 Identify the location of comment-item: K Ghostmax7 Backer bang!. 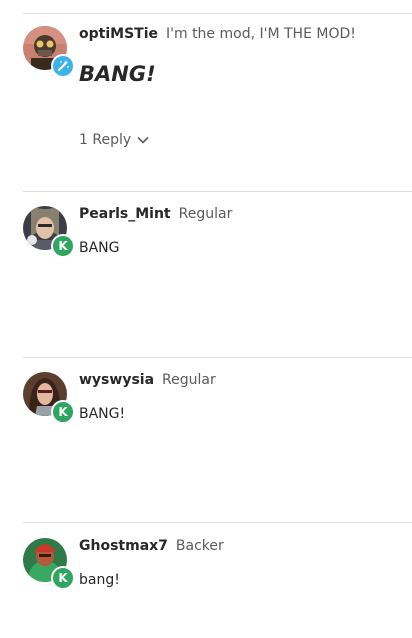
(217, 586).